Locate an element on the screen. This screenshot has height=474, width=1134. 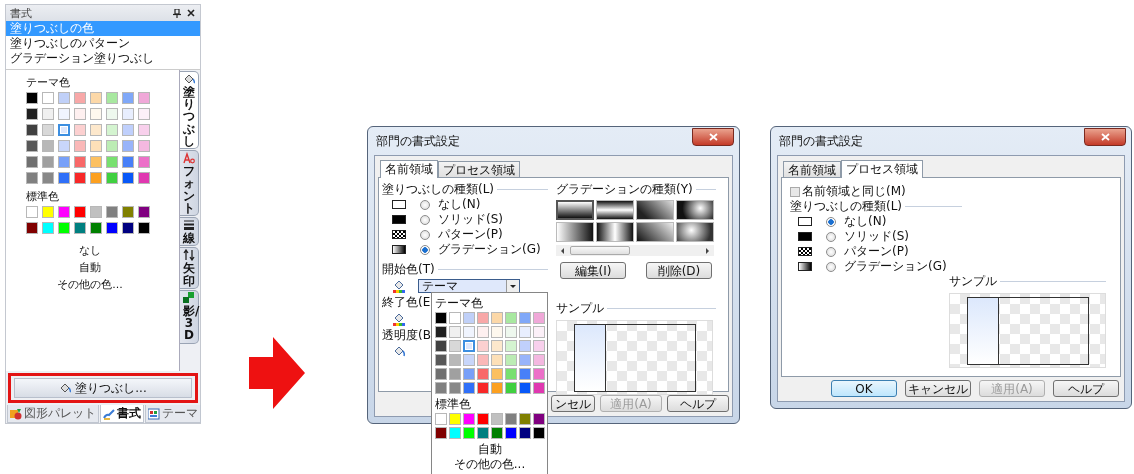
checkbox is located at coordinates (795, 191).